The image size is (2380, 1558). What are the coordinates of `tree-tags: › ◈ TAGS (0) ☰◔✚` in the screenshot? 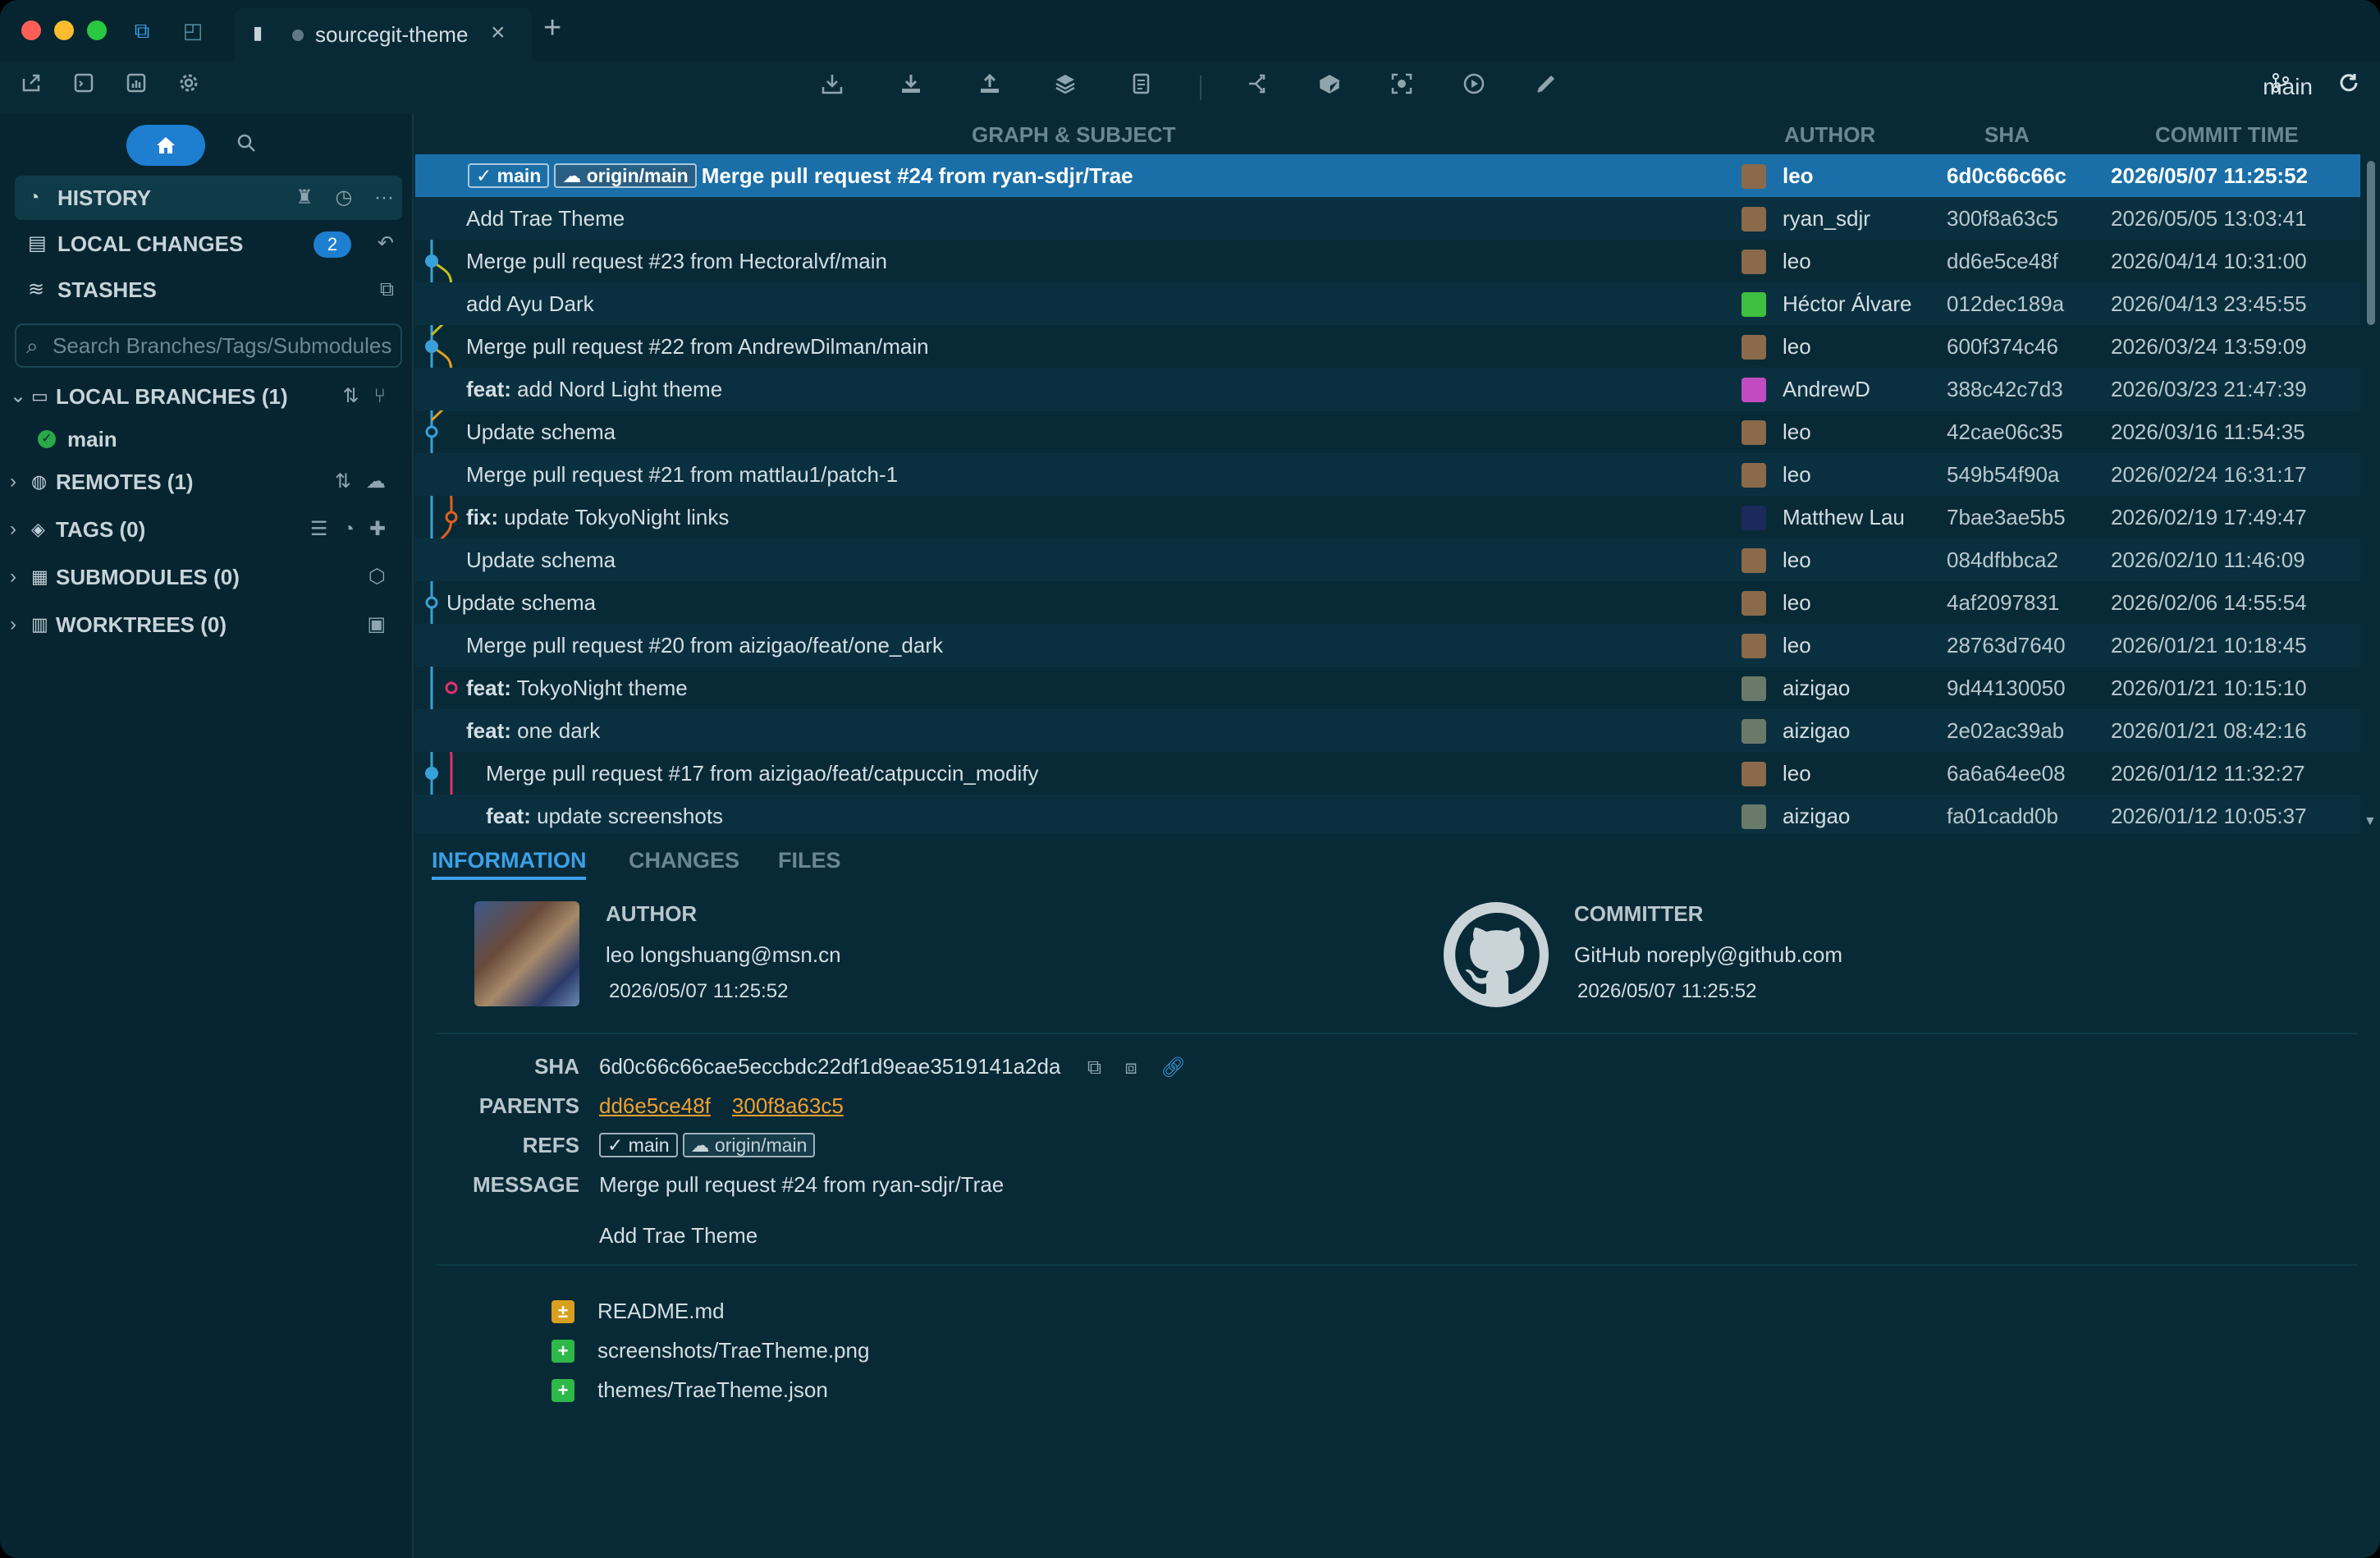 It's located at (207, 529).